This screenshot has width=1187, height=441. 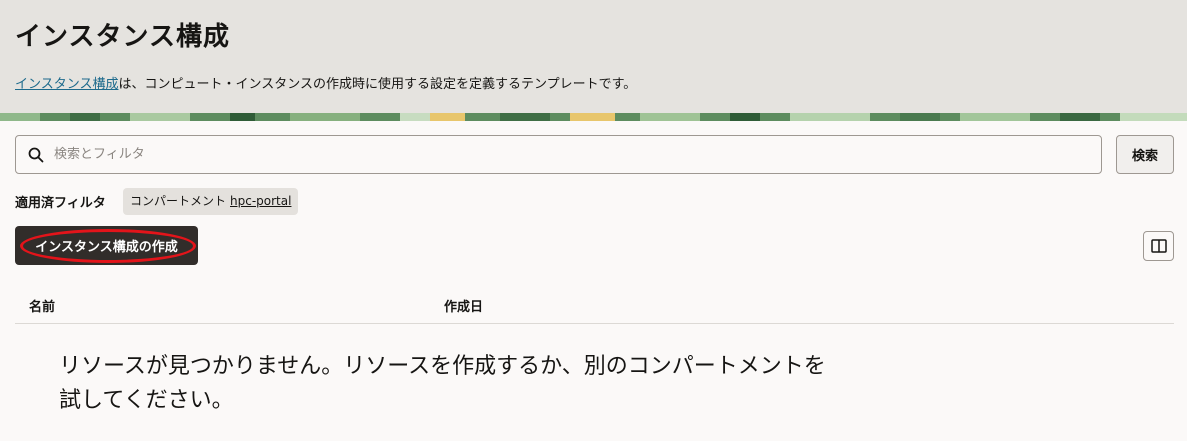 I want to click on description-text: は、コンピュート・インスタンスの作成時に使用する設定を定義するテンプレートです。, so click(x=377, y=84).